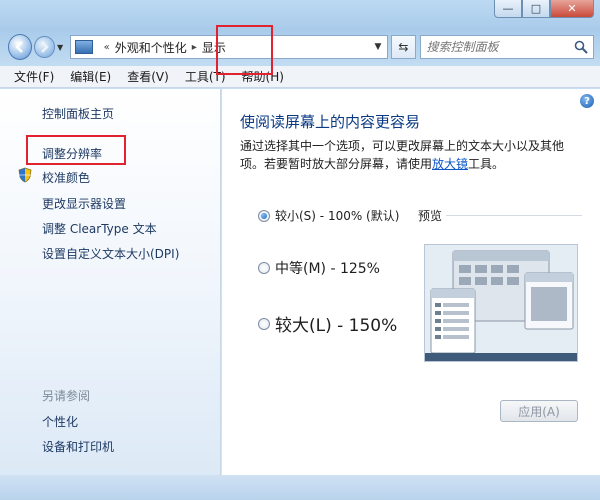  I want to click on search-input, so click(501, 47).